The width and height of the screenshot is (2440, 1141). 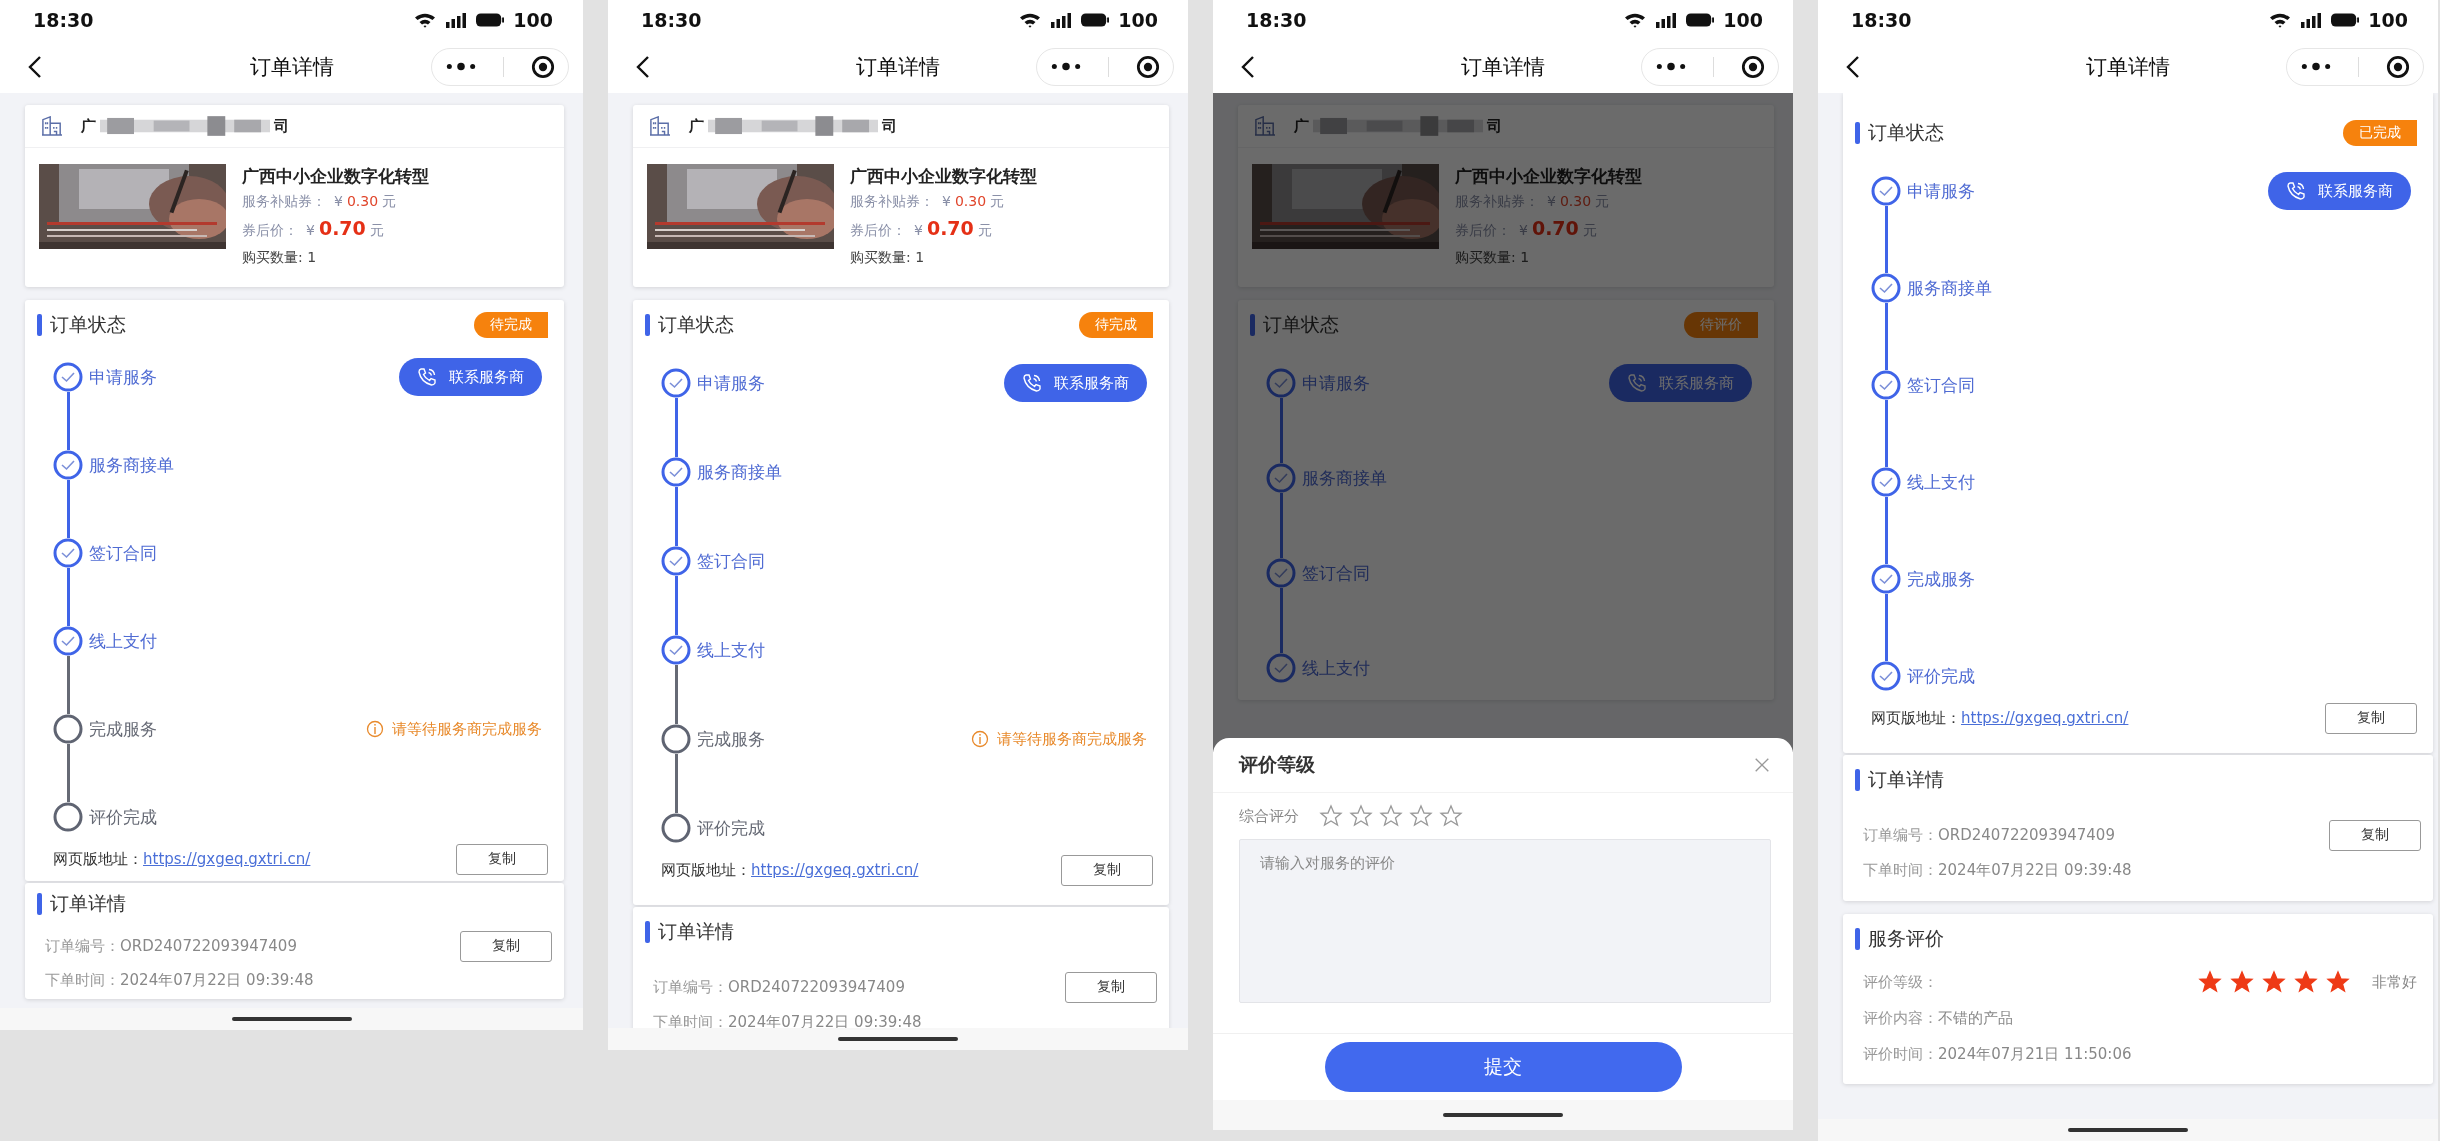 I want to click on battery-level: 100, so click(x=2388, y=20).